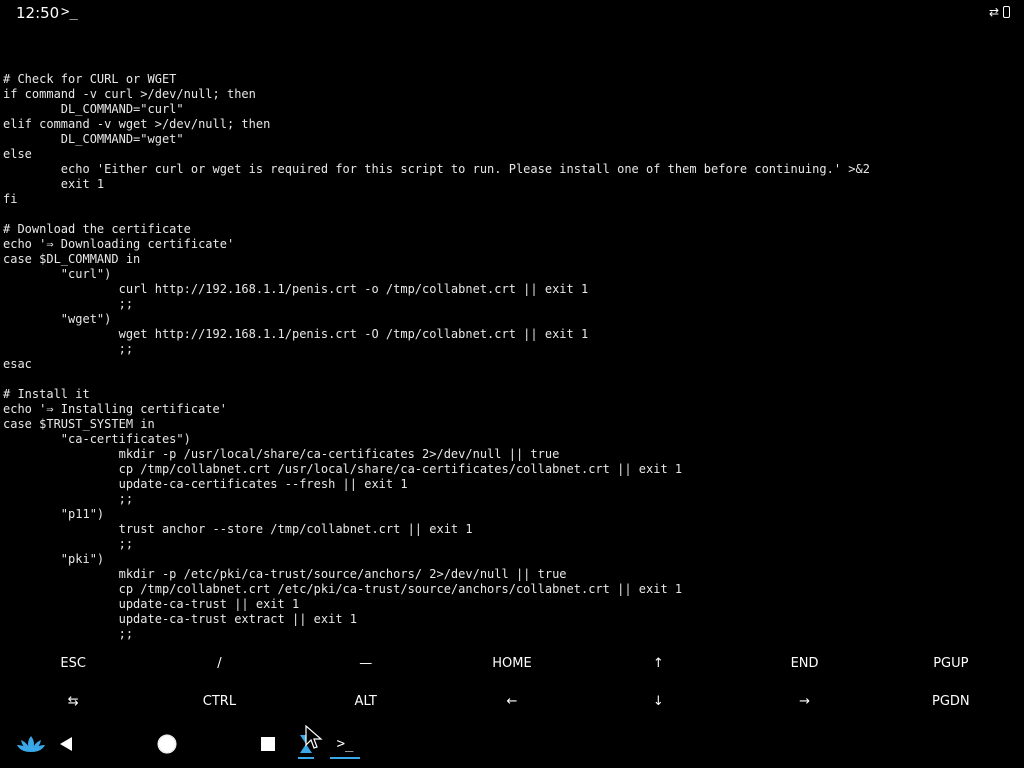 The image size is (1024, 768). Describe the element at coordinates (345, 758) in the screenshot. I see `app-b-indicator` at that location.